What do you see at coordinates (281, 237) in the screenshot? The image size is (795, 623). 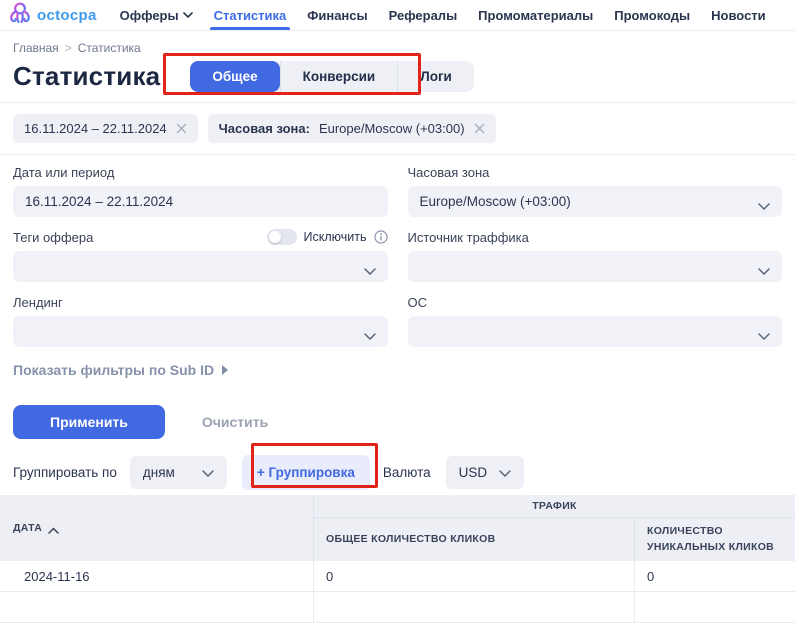 I see `exclude-toggle` at bounding box center [281, 237].